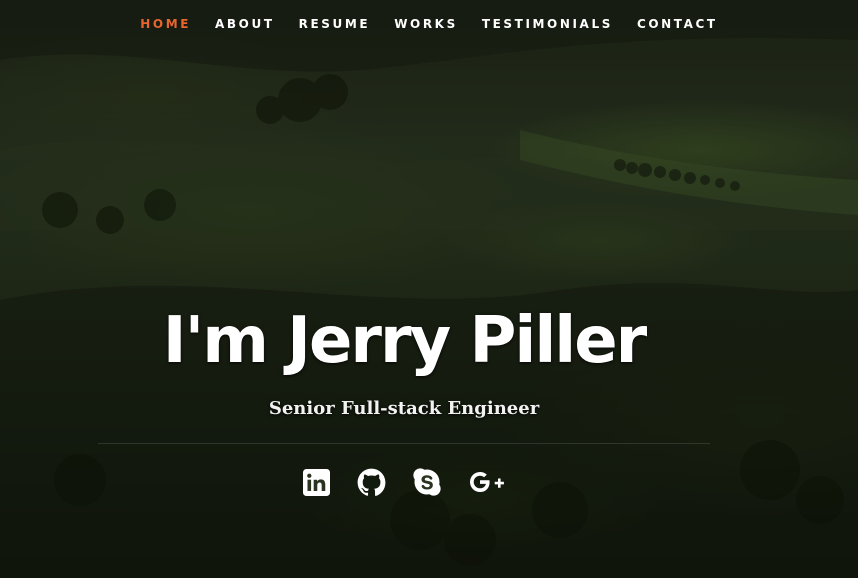 The height and width of the screenshot is (578, 858). I want to click on nav-item-home: HOME, so click(165, 24).